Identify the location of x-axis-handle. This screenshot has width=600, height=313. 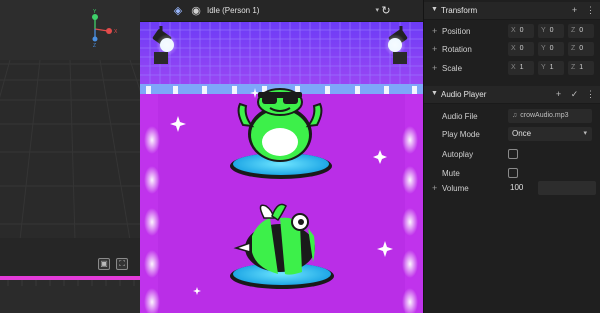
(109, 31).